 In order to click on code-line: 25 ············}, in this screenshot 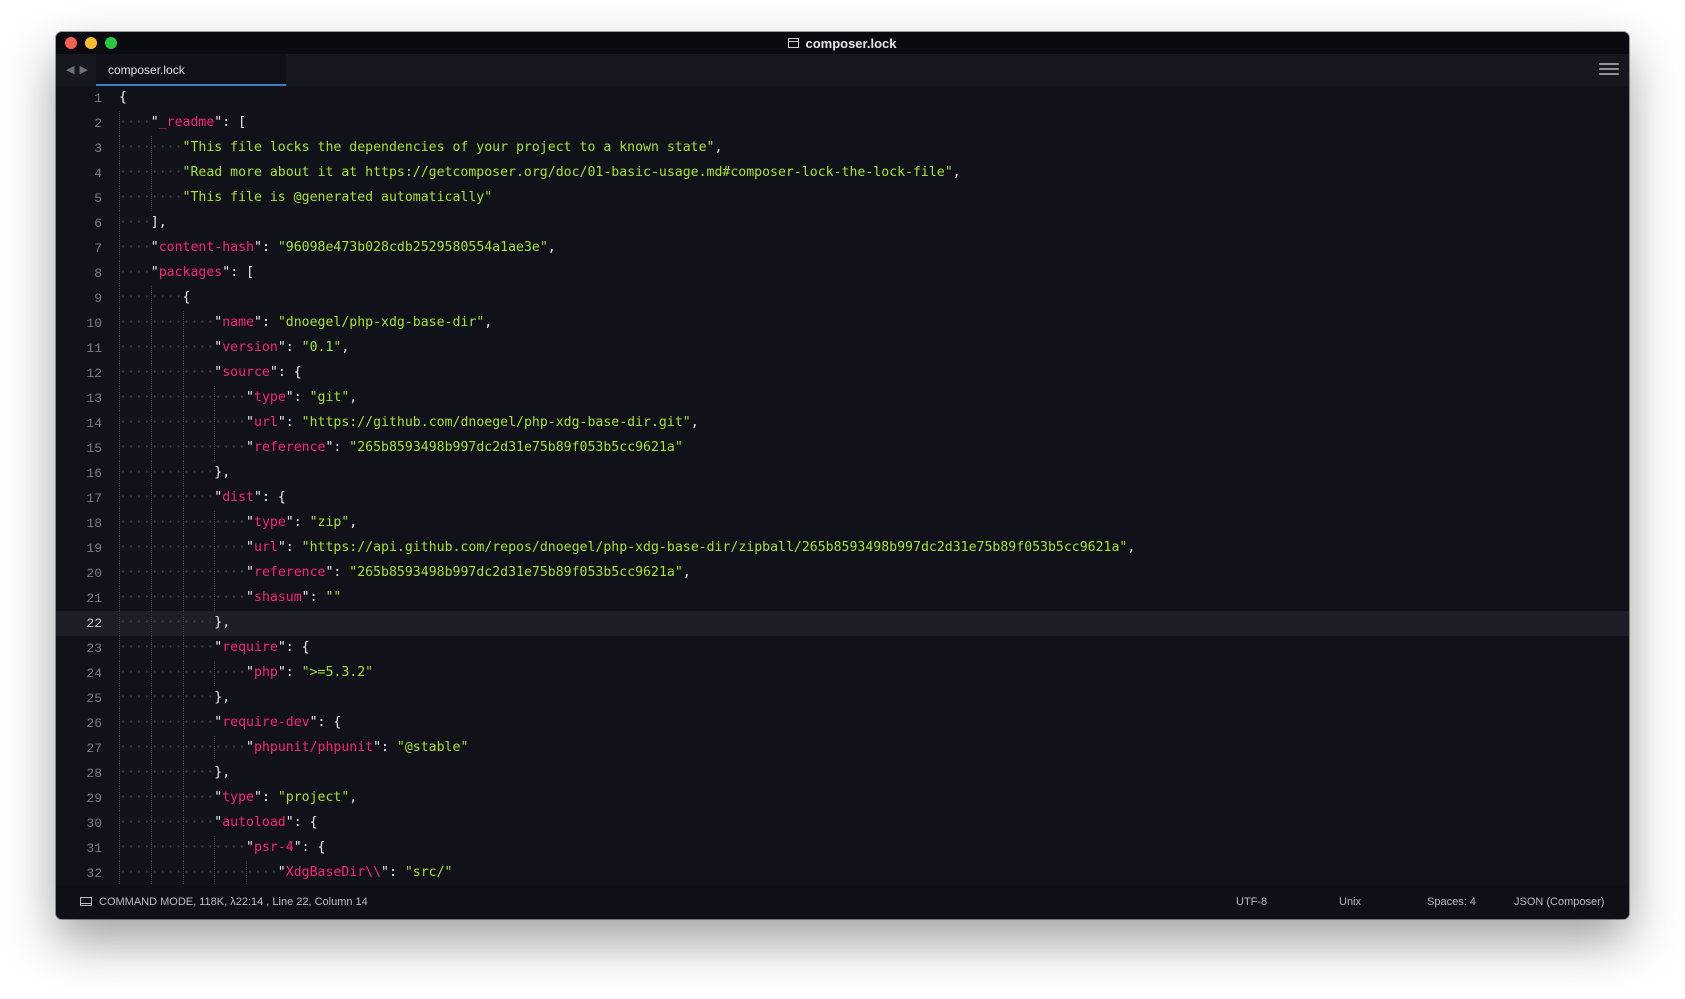, I will do `click(842, 698)`.